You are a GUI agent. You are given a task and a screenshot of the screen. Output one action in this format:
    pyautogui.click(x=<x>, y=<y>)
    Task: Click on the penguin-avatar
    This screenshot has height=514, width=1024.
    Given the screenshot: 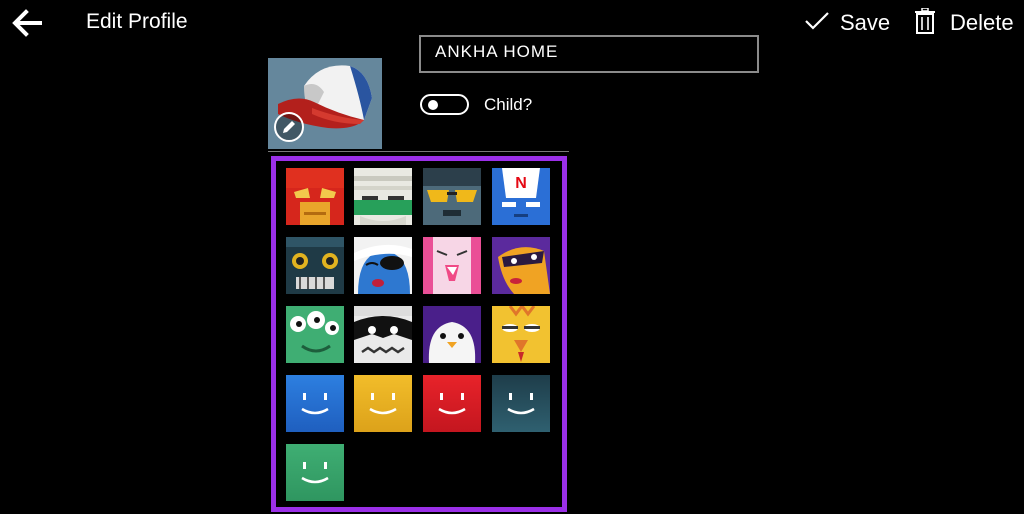 What is the action you would take?
    pyautogui.click(x=452, y=334)
    